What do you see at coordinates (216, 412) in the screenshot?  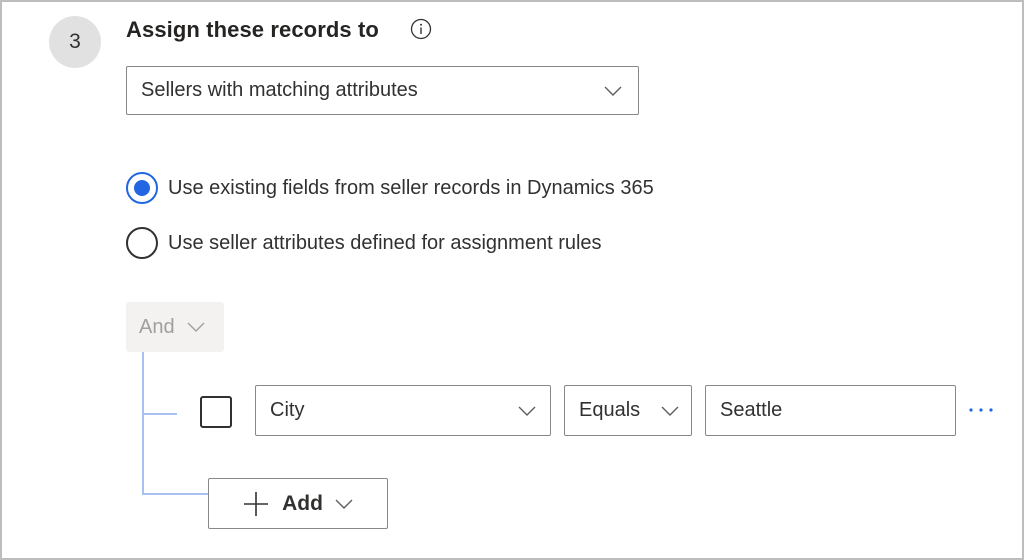 I see `condition-row-checkbox` at bounding box center [216, 412].